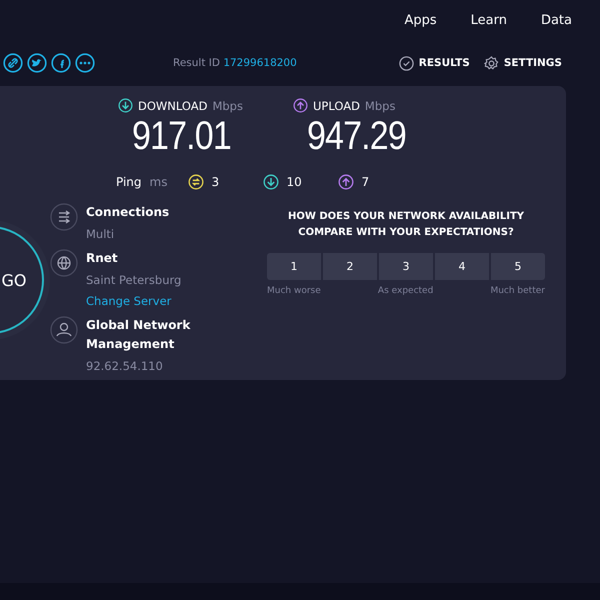  Describe the element at coordinates (129, 182) in the screenshot. I see `ping-label: Ping` at that location.